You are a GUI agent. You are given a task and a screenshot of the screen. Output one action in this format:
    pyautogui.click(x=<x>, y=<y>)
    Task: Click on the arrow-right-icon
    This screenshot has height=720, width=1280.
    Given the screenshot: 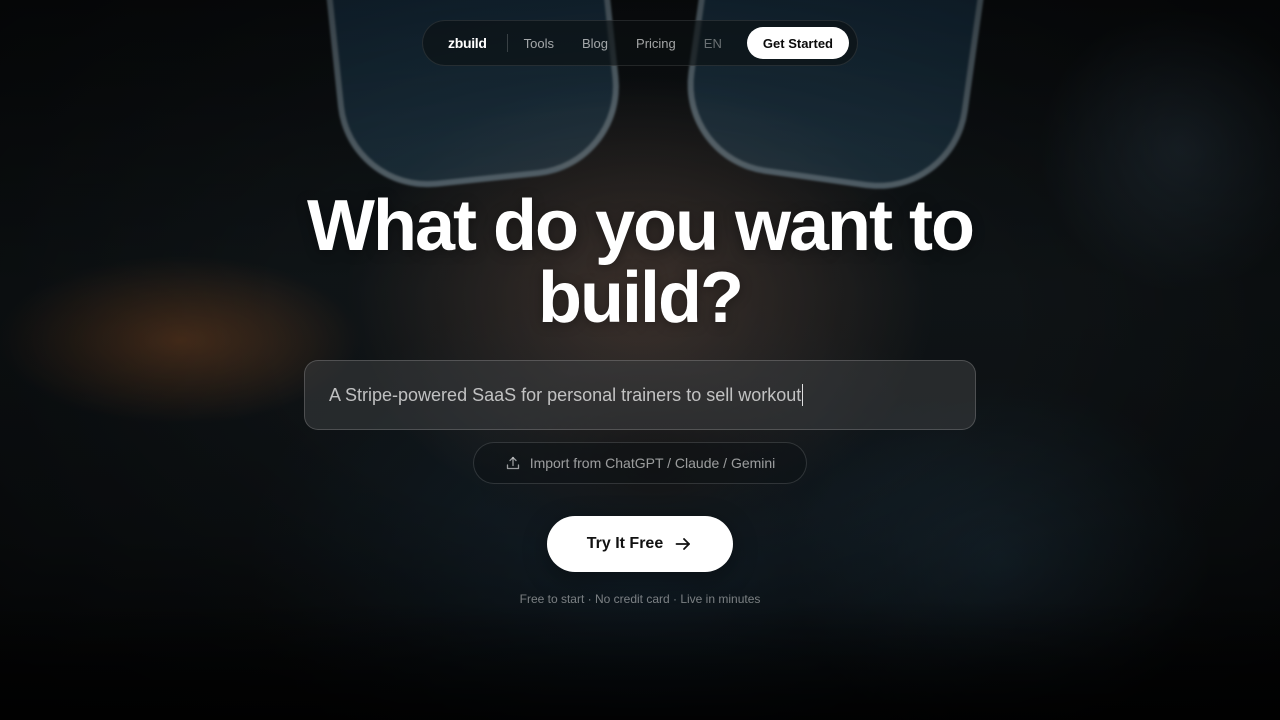 What is the action you would take?
    pyautogui.click(x=683, y=544)
    